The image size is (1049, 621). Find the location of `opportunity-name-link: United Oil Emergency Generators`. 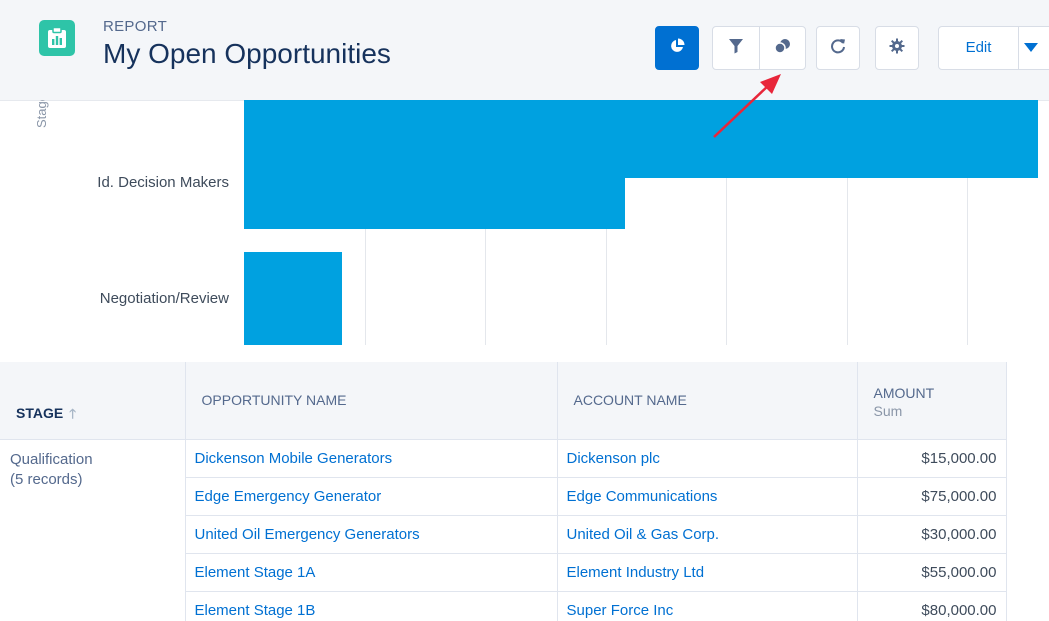

opportunity-name-link: United Oil Emergency Generators is located at coordinates (371, 534).